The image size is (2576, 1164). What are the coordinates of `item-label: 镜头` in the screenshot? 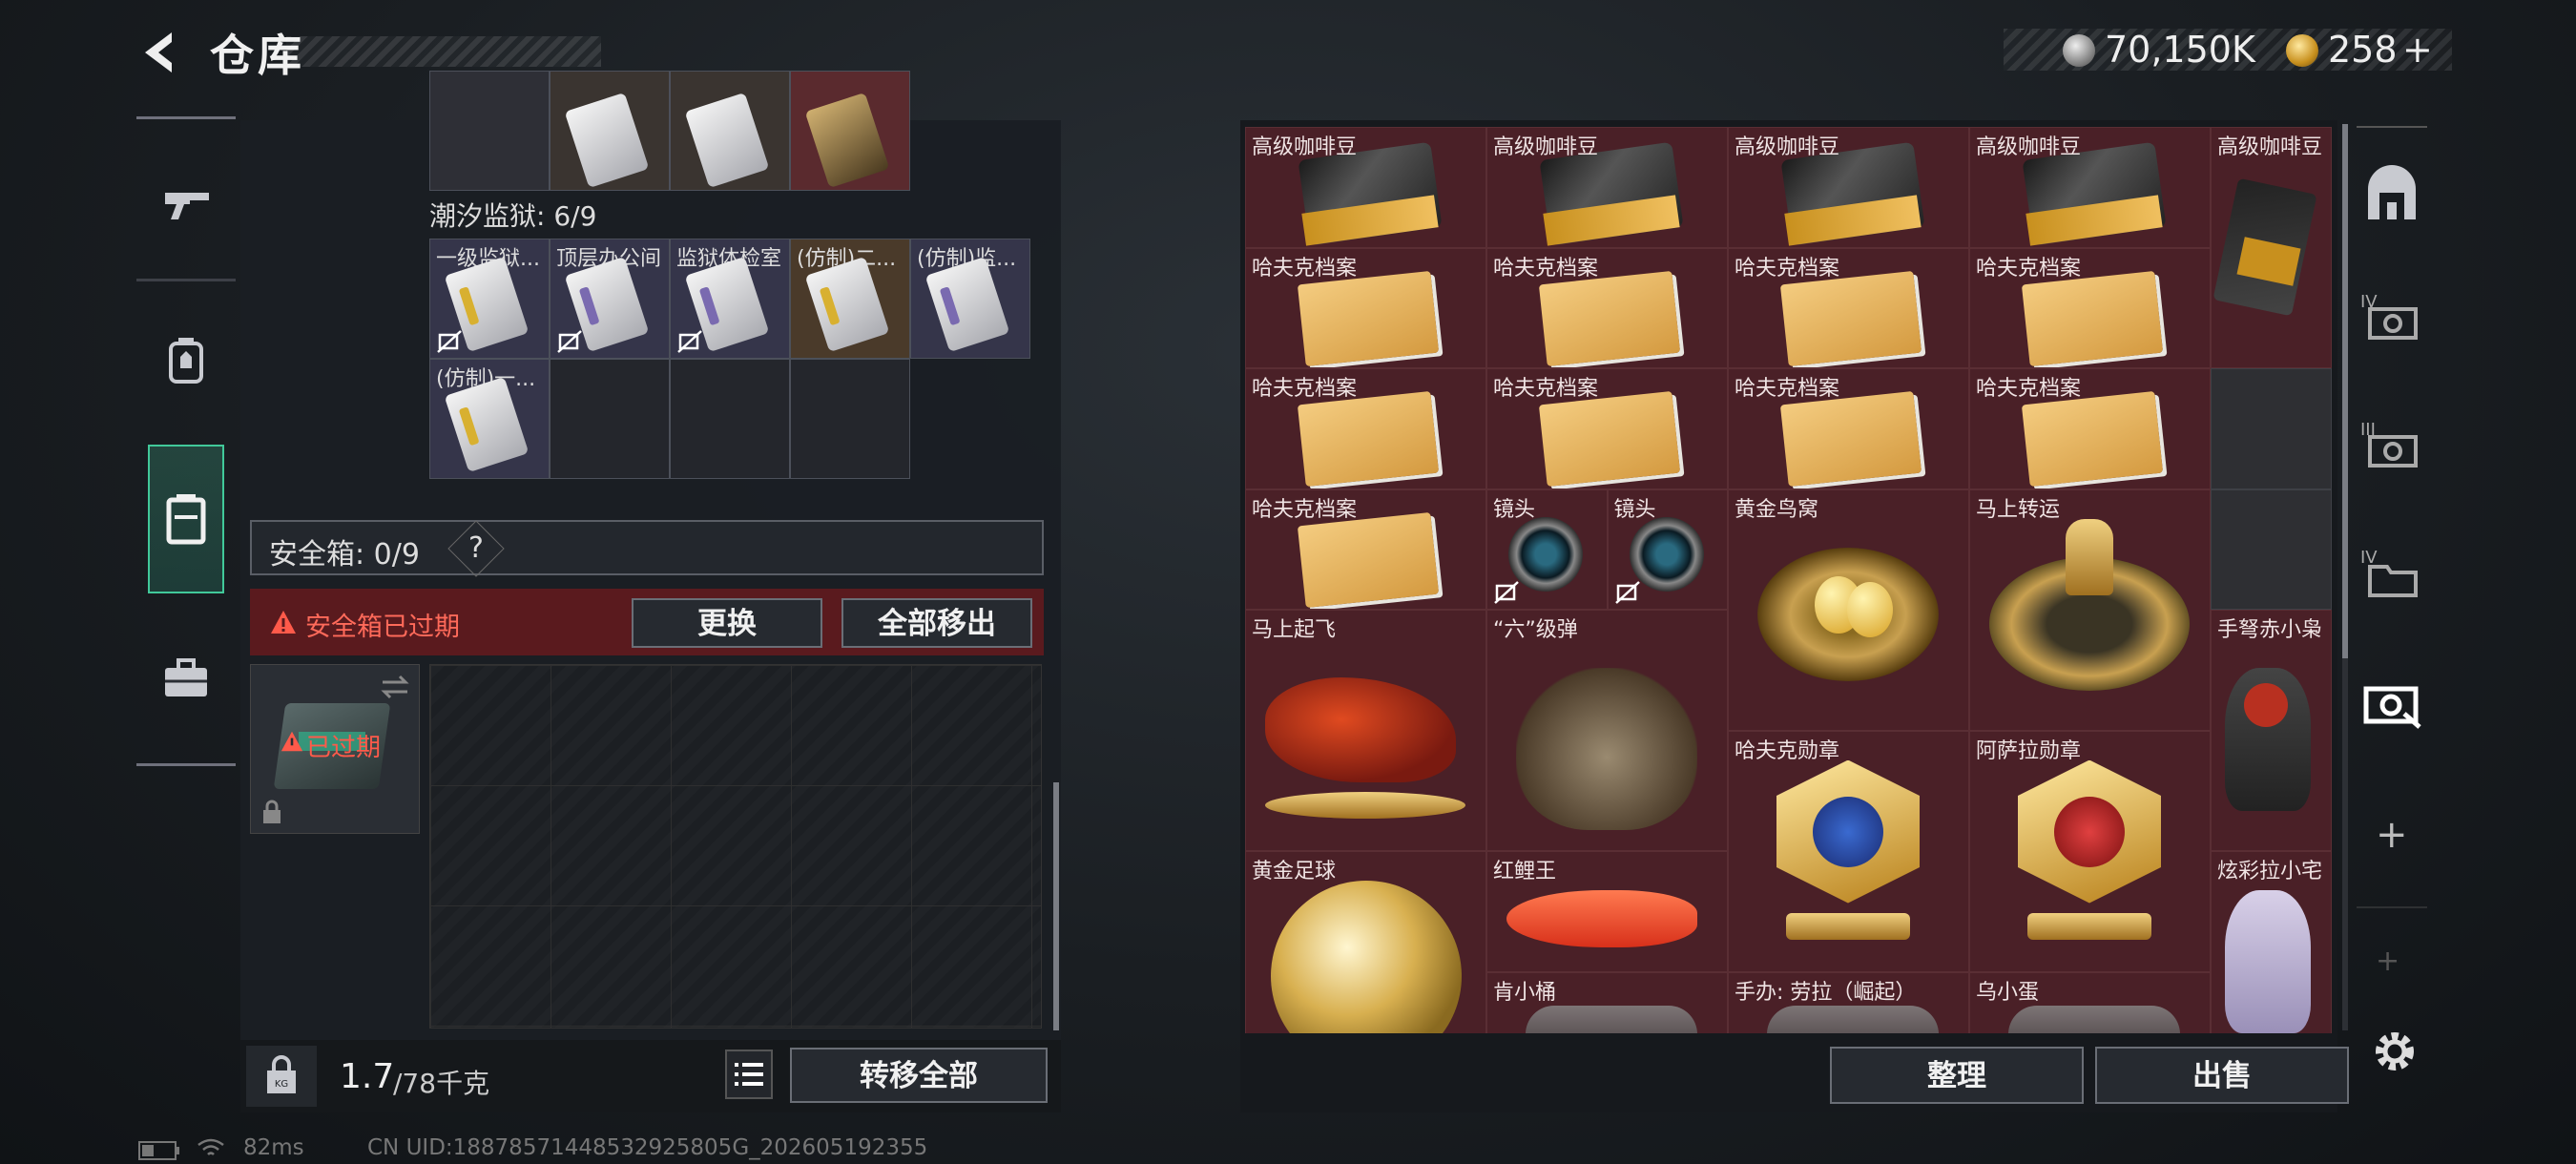 It's located at (1514, 510).